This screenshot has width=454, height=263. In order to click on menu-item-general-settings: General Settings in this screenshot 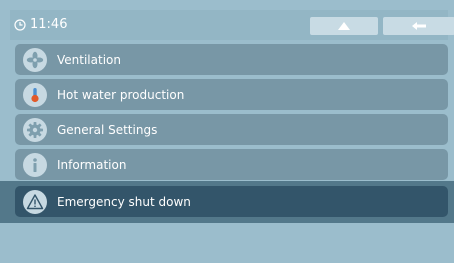, I will do `click(231, 129)`.